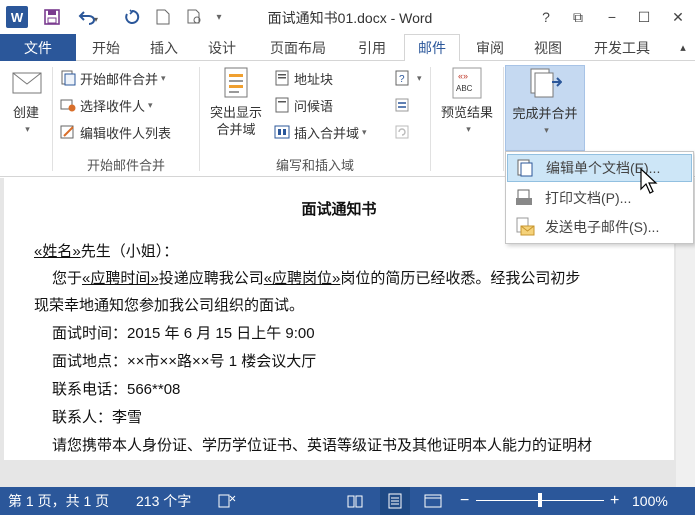 The image size is (695, 515). I want to click on salutation-line: «姓名»先生（小姐）：, so click(106, 250).